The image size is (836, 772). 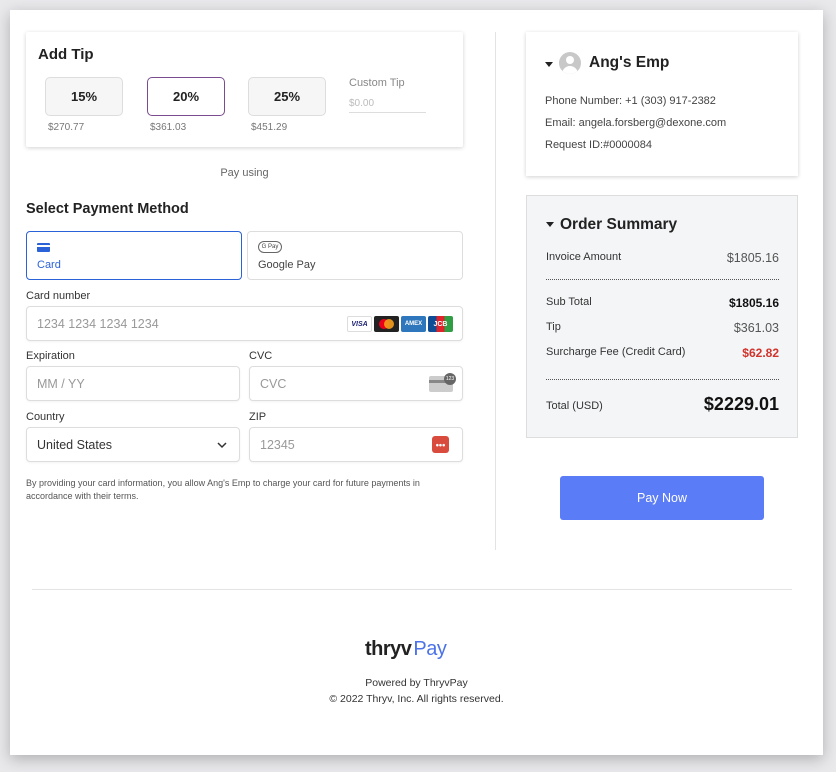 I want to click on card-number-label: Card number, so click(x=58, y=296).